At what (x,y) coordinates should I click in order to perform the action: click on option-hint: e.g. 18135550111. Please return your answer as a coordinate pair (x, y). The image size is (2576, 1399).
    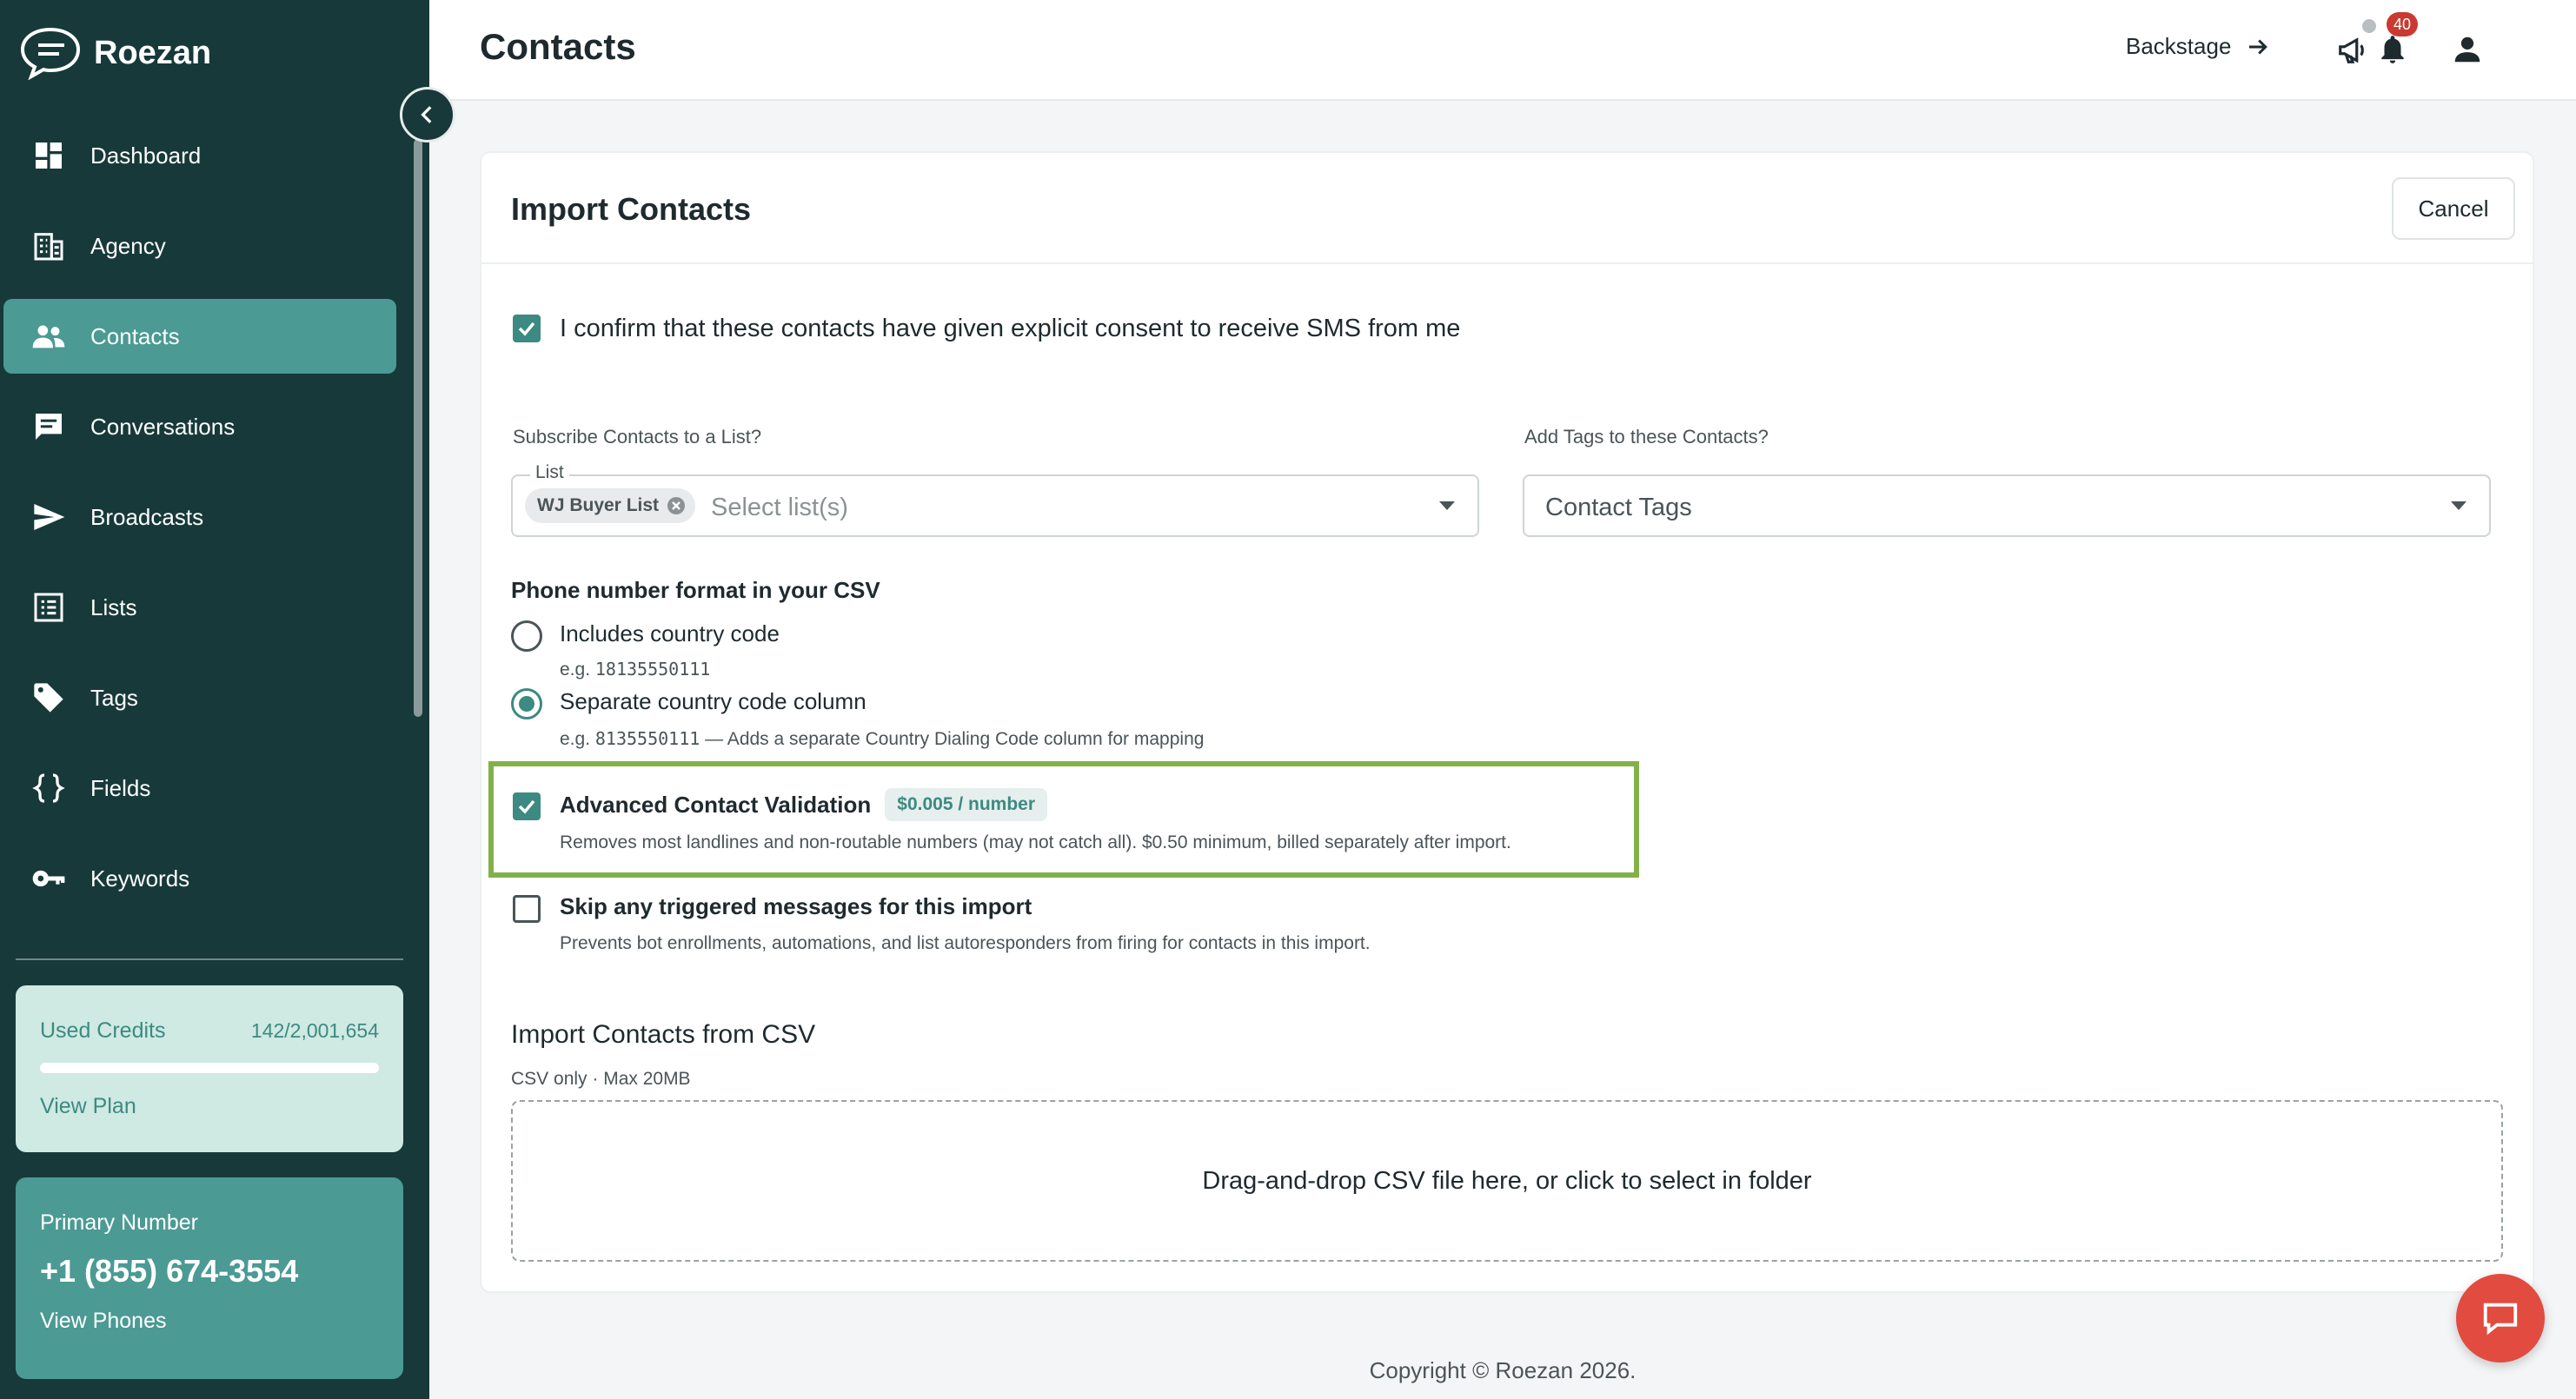
    Looking at the image, I should click on (635, 669).